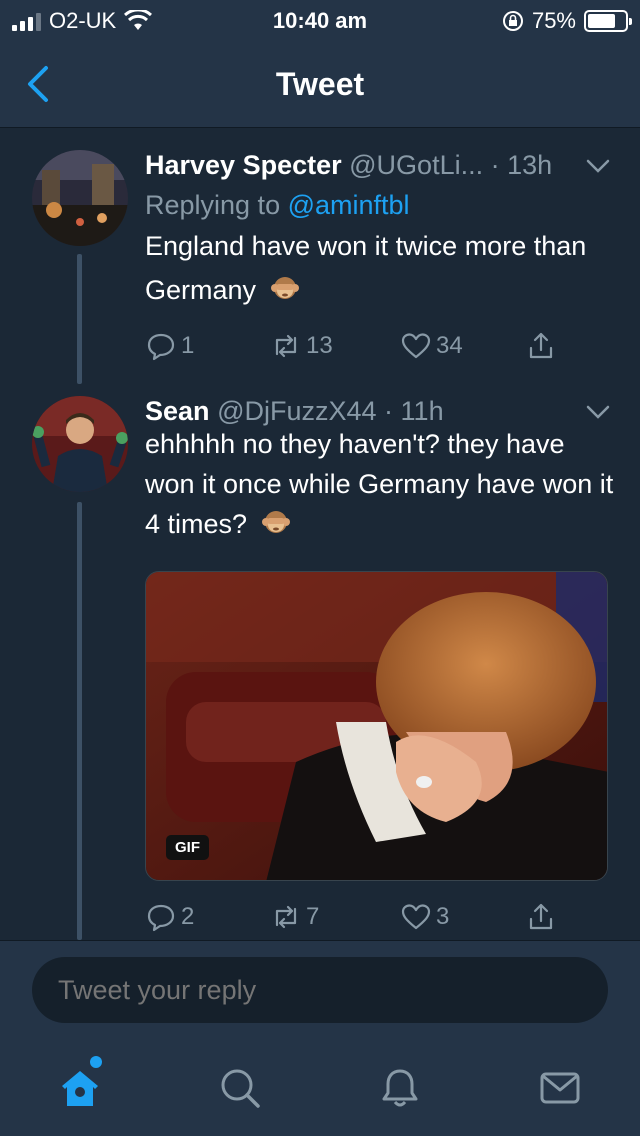  Describe the element at coordinates (313, 916) in the screenshot. I see `retweet-count: 7` at that location.